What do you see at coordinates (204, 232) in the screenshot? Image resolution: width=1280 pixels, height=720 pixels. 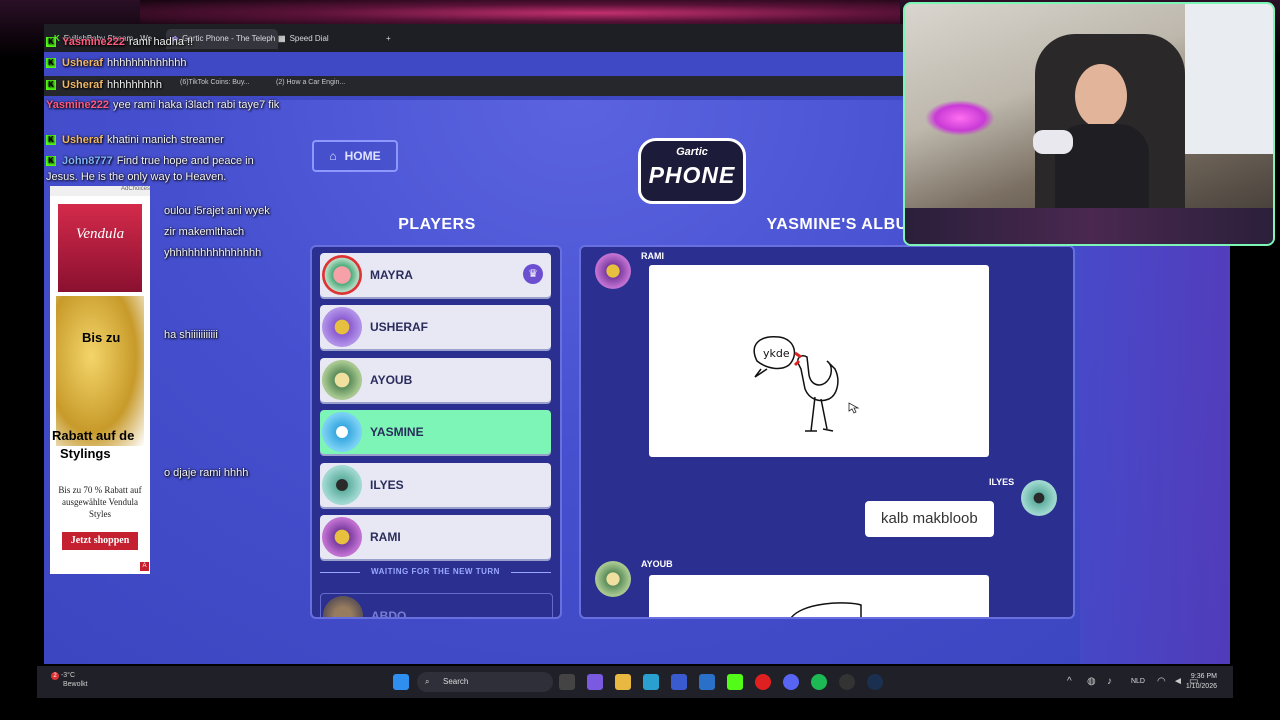 I see `chat-message: zir makemlthach` at bounding box center [204, 232].